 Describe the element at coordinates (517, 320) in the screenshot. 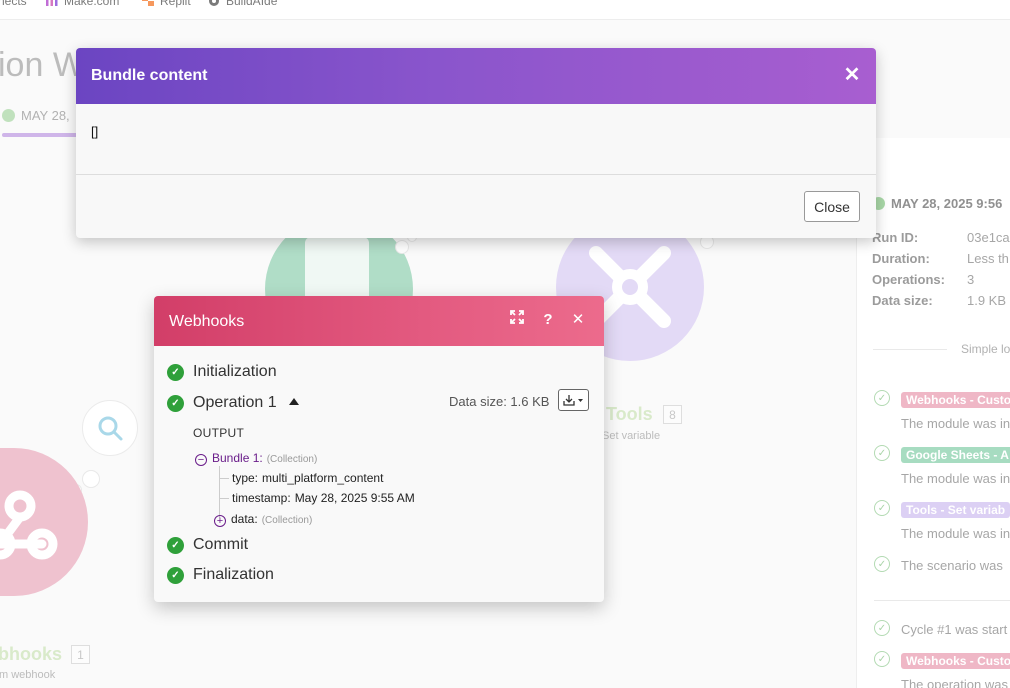

I see `expand-icon` at that location.